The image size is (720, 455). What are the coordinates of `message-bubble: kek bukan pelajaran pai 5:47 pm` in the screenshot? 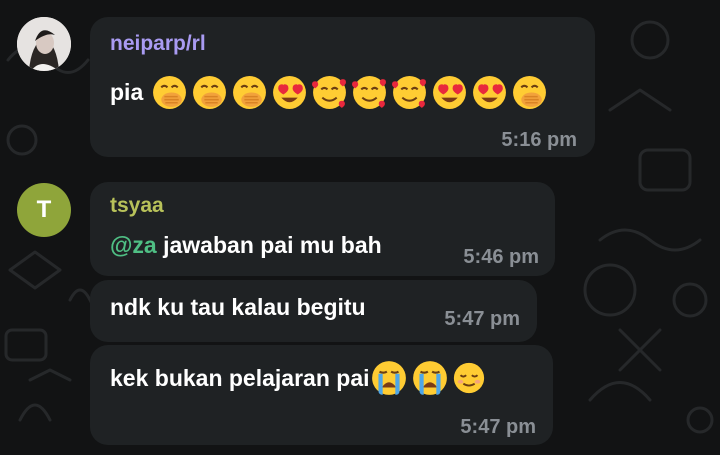 It's located at (321, 395).